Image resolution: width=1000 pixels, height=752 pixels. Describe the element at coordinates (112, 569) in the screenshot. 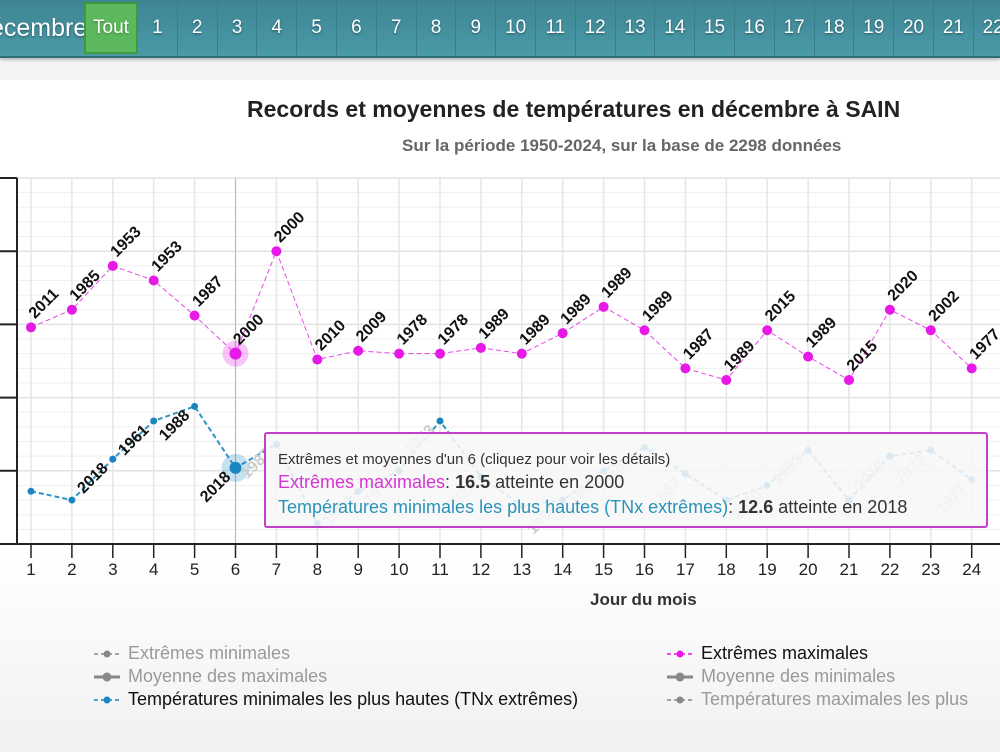

I see `x-tick-label: 3` at that location.